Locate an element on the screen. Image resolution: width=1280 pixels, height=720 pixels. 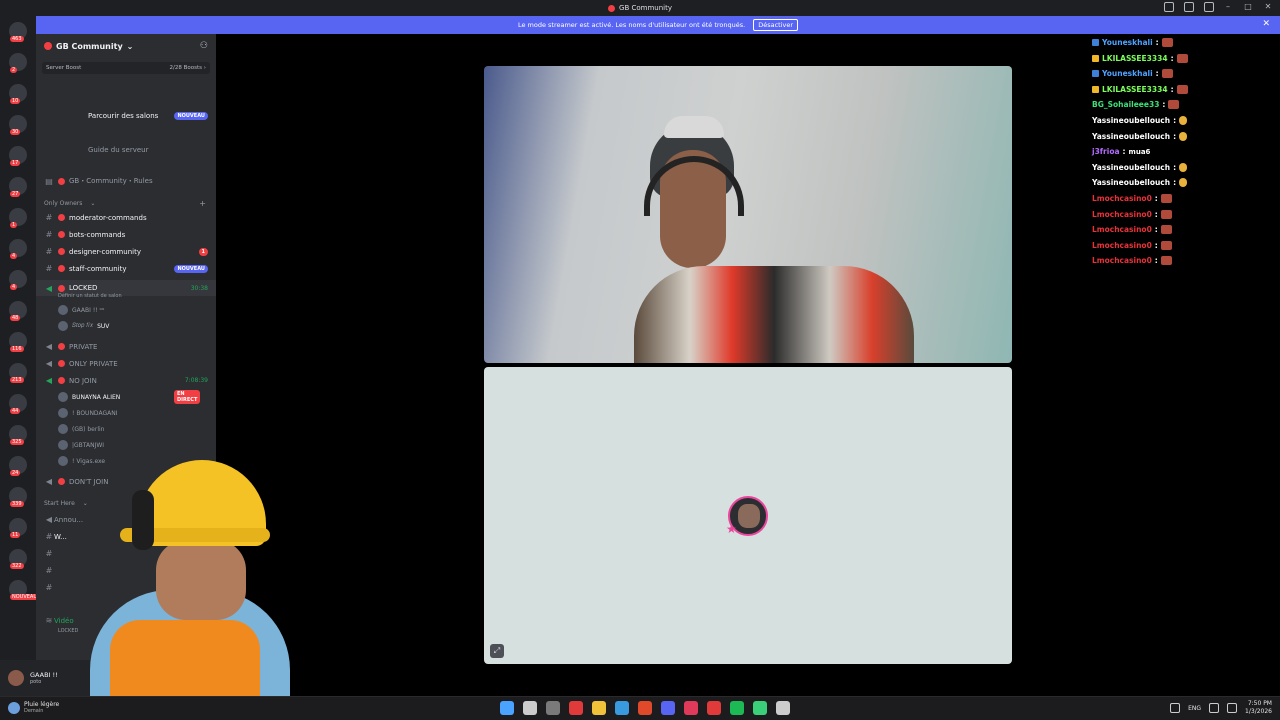
channel-name: DON'T JOIN is located at coordinates (89, 481).